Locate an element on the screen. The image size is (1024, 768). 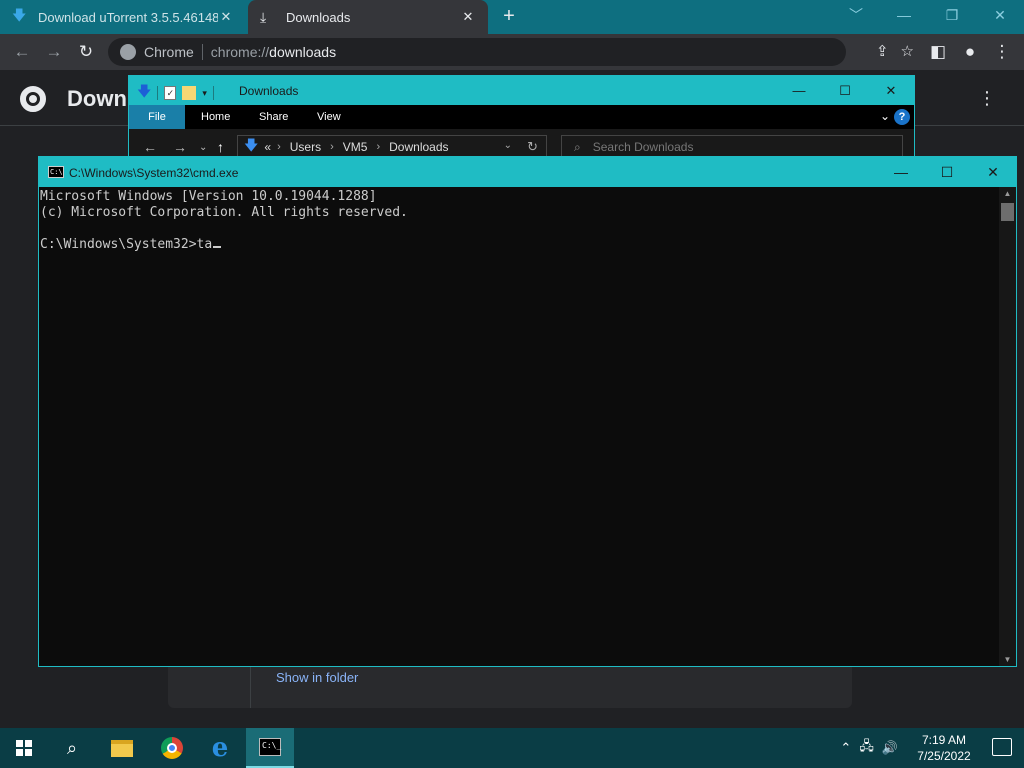
taskbar-command-prompt: C:\_ is located at coordinates (270, 748).